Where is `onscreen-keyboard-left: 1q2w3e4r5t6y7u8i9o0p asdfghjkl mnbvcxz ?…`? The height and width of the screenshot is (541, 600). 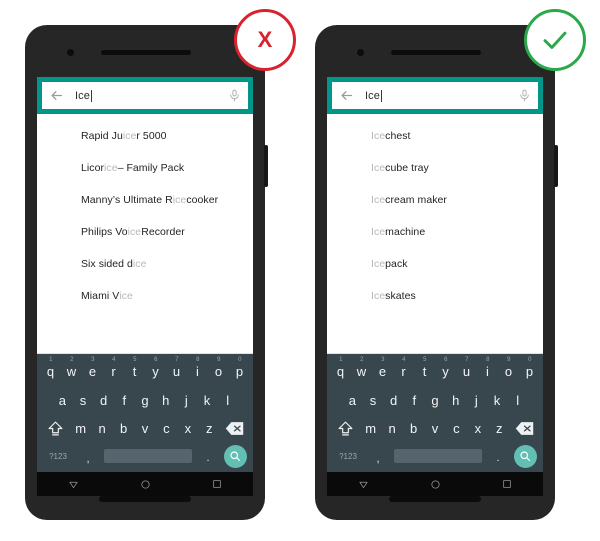 onscreen-keyboard-left: 1q2w3e4r5t6y7u8i9o0p asdfghjkl mnbvcxz ?… is located at coordinates (145, 413).